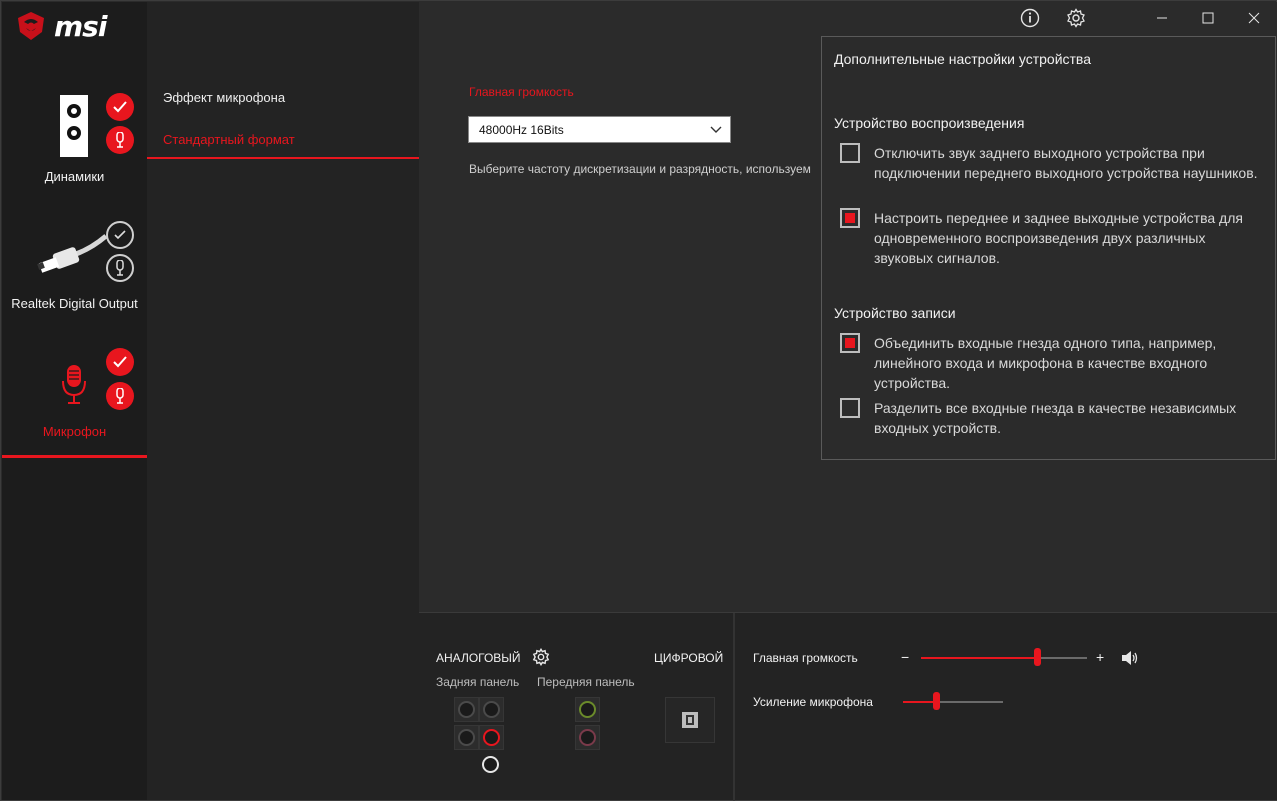 This screenshot has height=801, width=1277. I want to click on microphone-icon, so click(74, 384).